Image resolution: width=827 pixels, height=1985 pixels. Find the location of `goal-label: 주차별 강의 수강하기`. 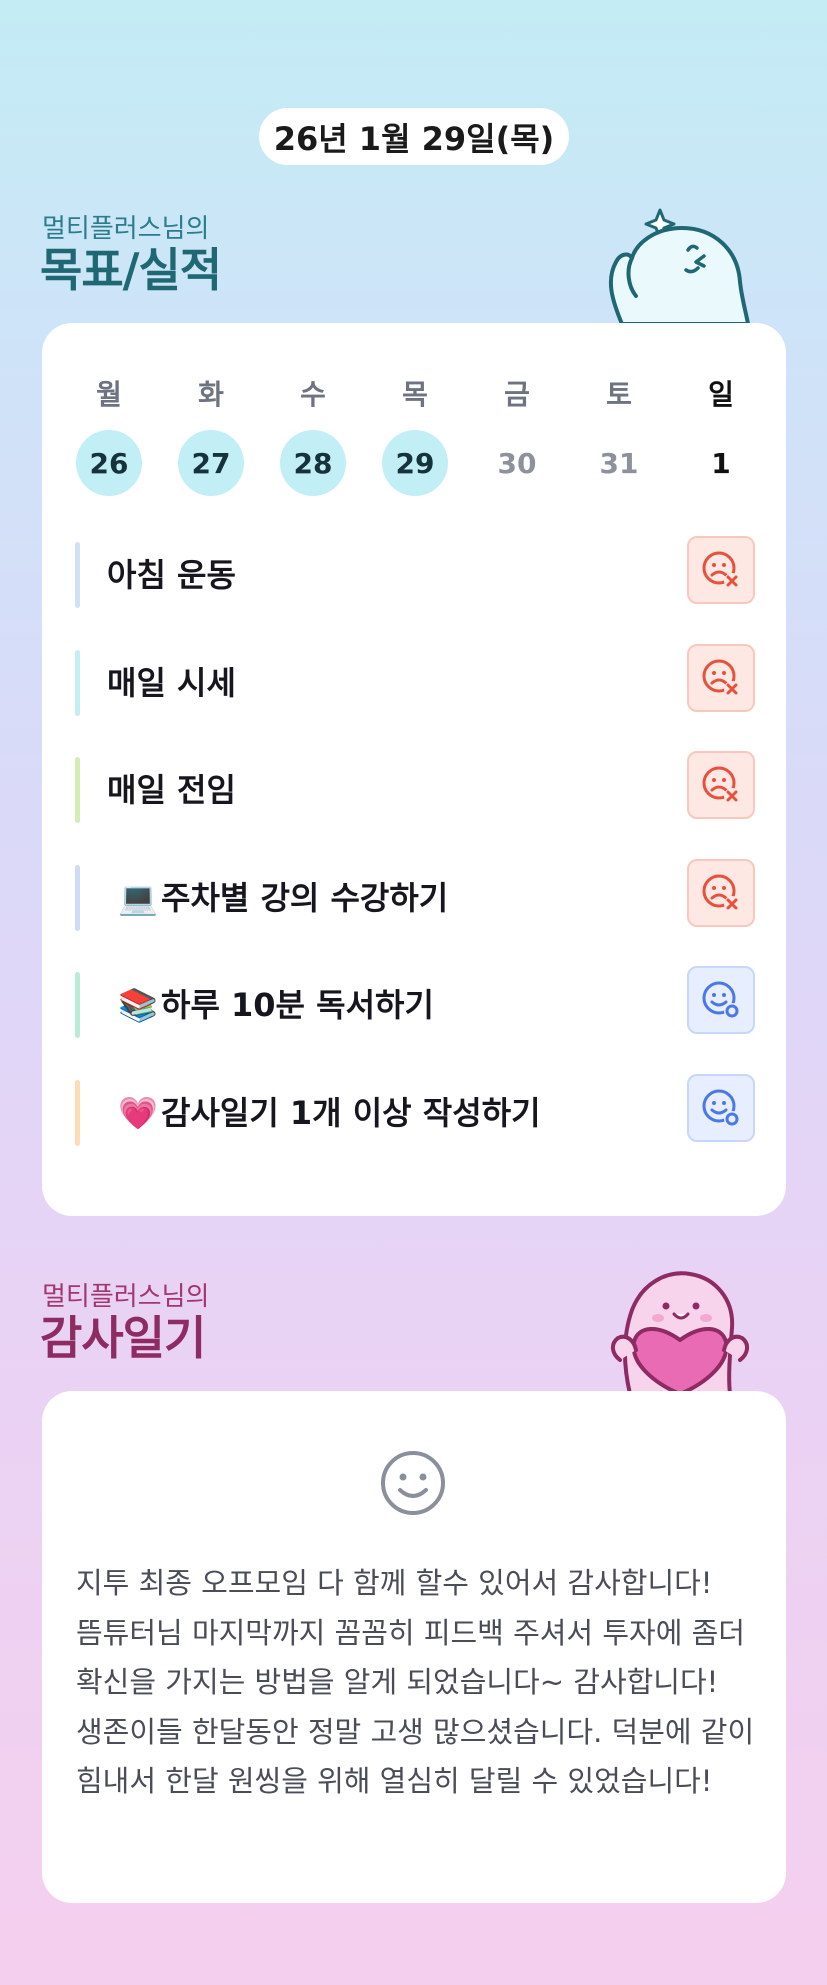

goal-label: 주차별 강의 수강하기 is located at coordinates (305, 898).